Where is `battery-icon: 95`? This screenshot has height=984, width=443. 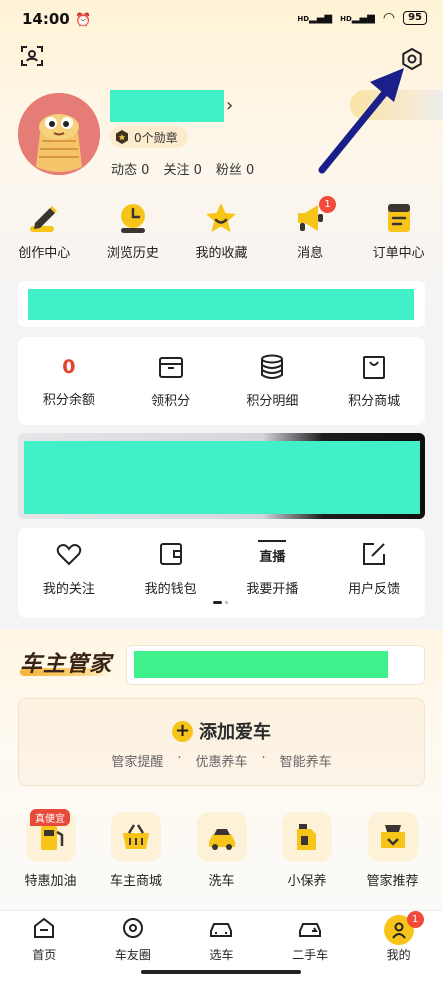 battery-icon: 95 is located at coordinates (415, 18).